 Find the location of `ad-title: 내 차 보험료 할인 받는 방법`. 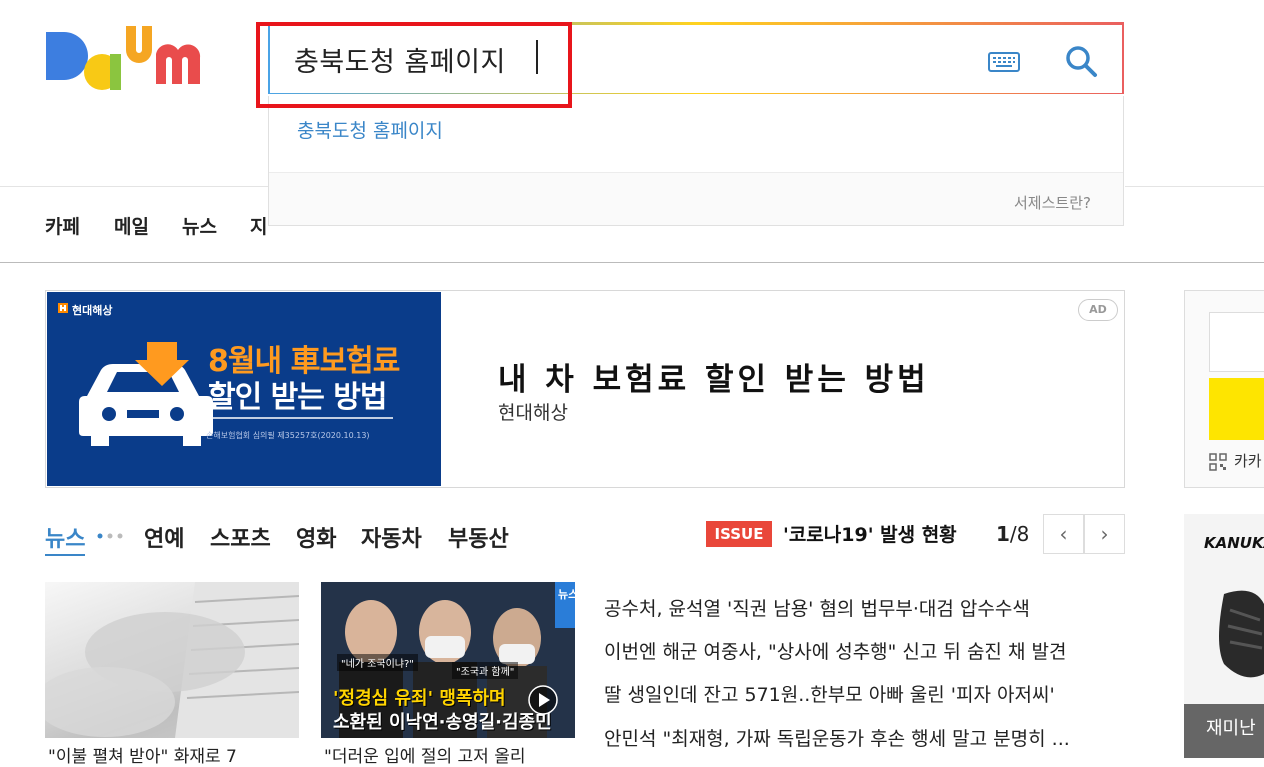

ad-title: 내 차 보험료 할인 받는 방법 is located at coordinates (714, 376).